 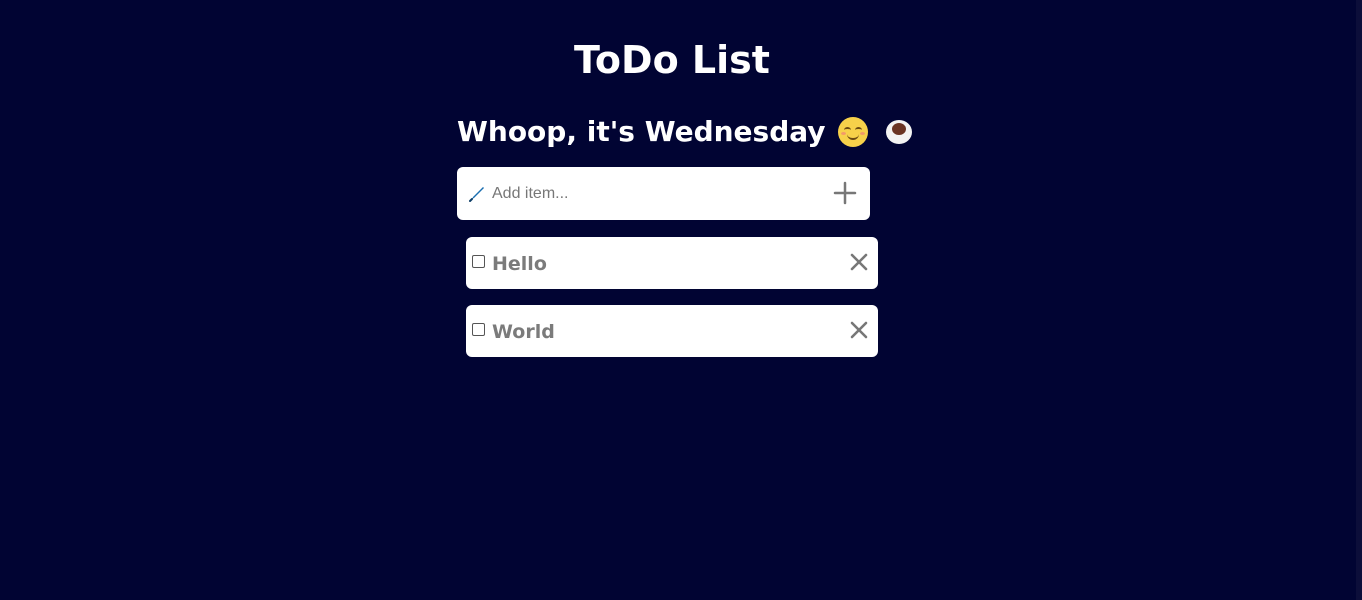 I want to click on greeting-text: Whoop, it's Wednesday, so click(x=641, y=131).